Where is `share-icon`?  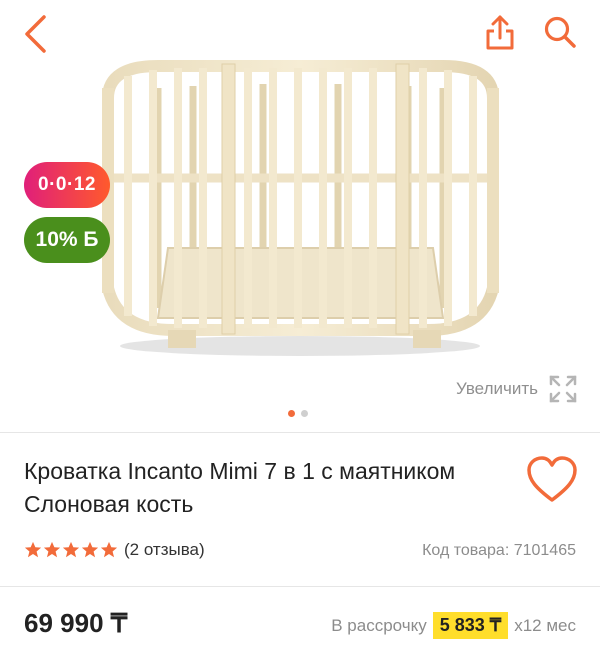
share-icon is located at coordinates (500, 32).